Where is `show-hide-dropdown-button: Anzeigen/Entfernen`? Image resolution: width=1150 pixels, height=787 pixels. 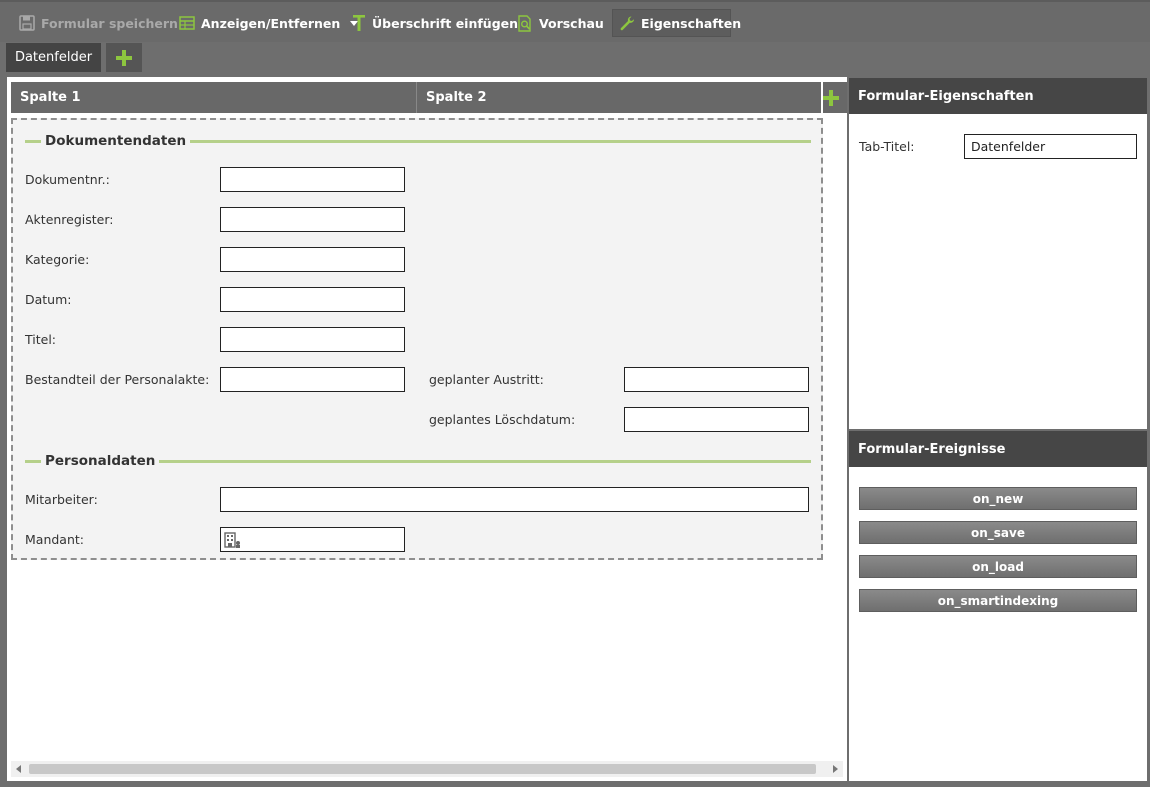
show-hide-dropdown-button: Anzeigen/Entfernen is located at coordinates (268, 23).